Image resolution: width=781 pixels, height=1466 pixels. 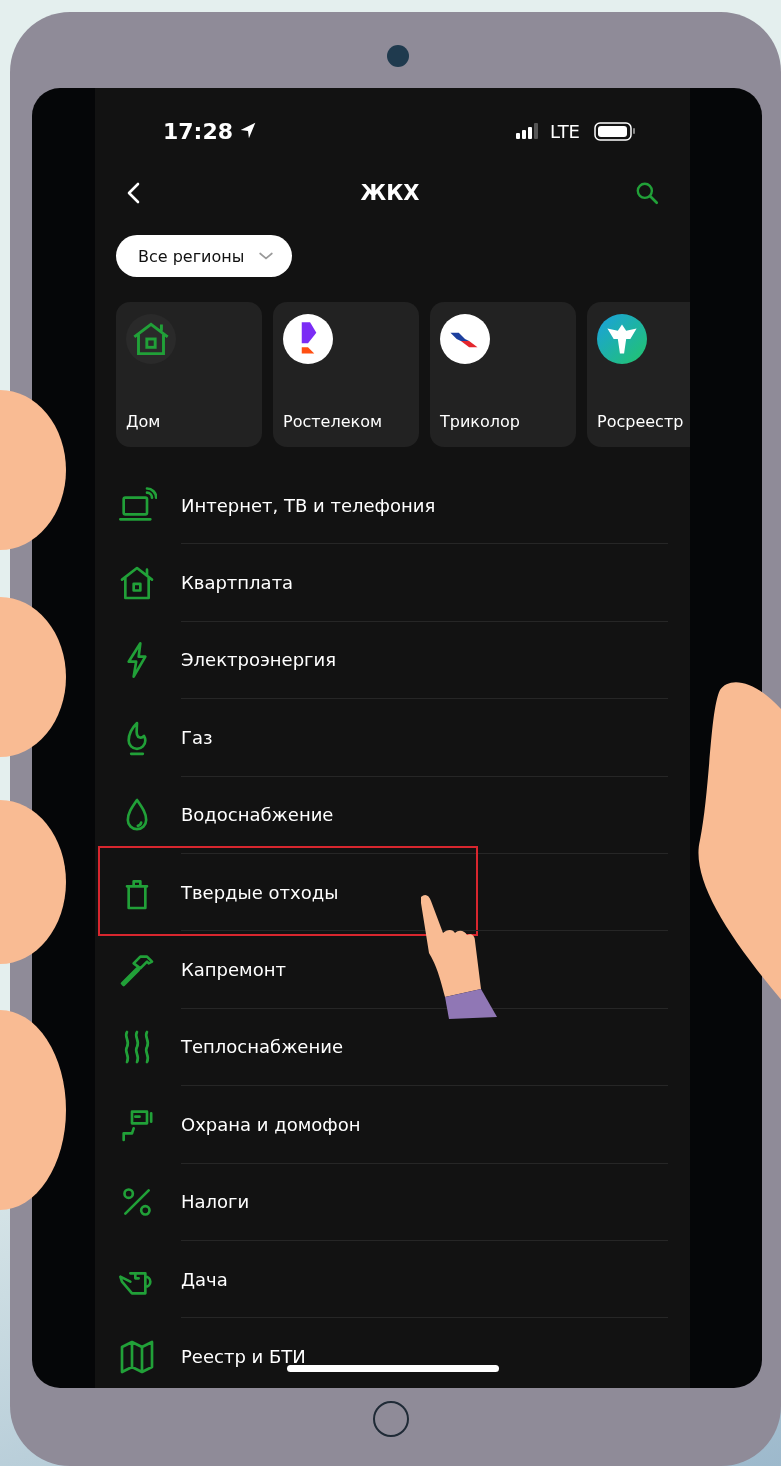 I want to click on camera-dot, so click(x=398, y=56).